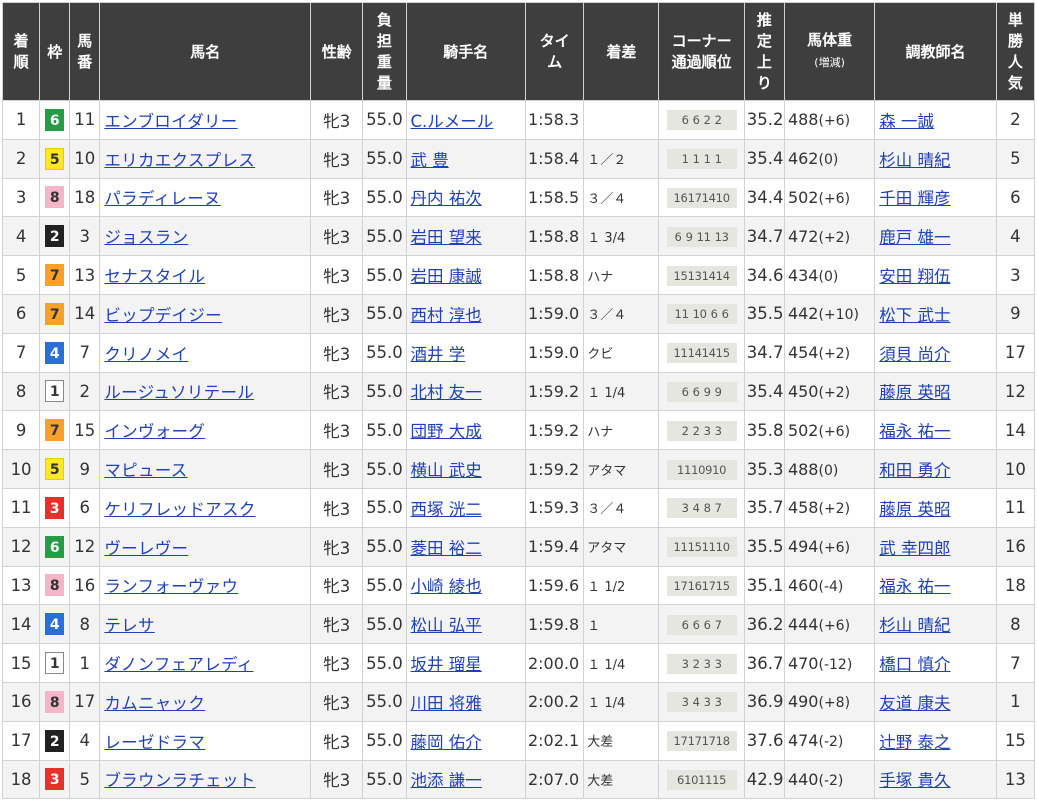  I want to click on rank-cell: 15, so click(21, 663).